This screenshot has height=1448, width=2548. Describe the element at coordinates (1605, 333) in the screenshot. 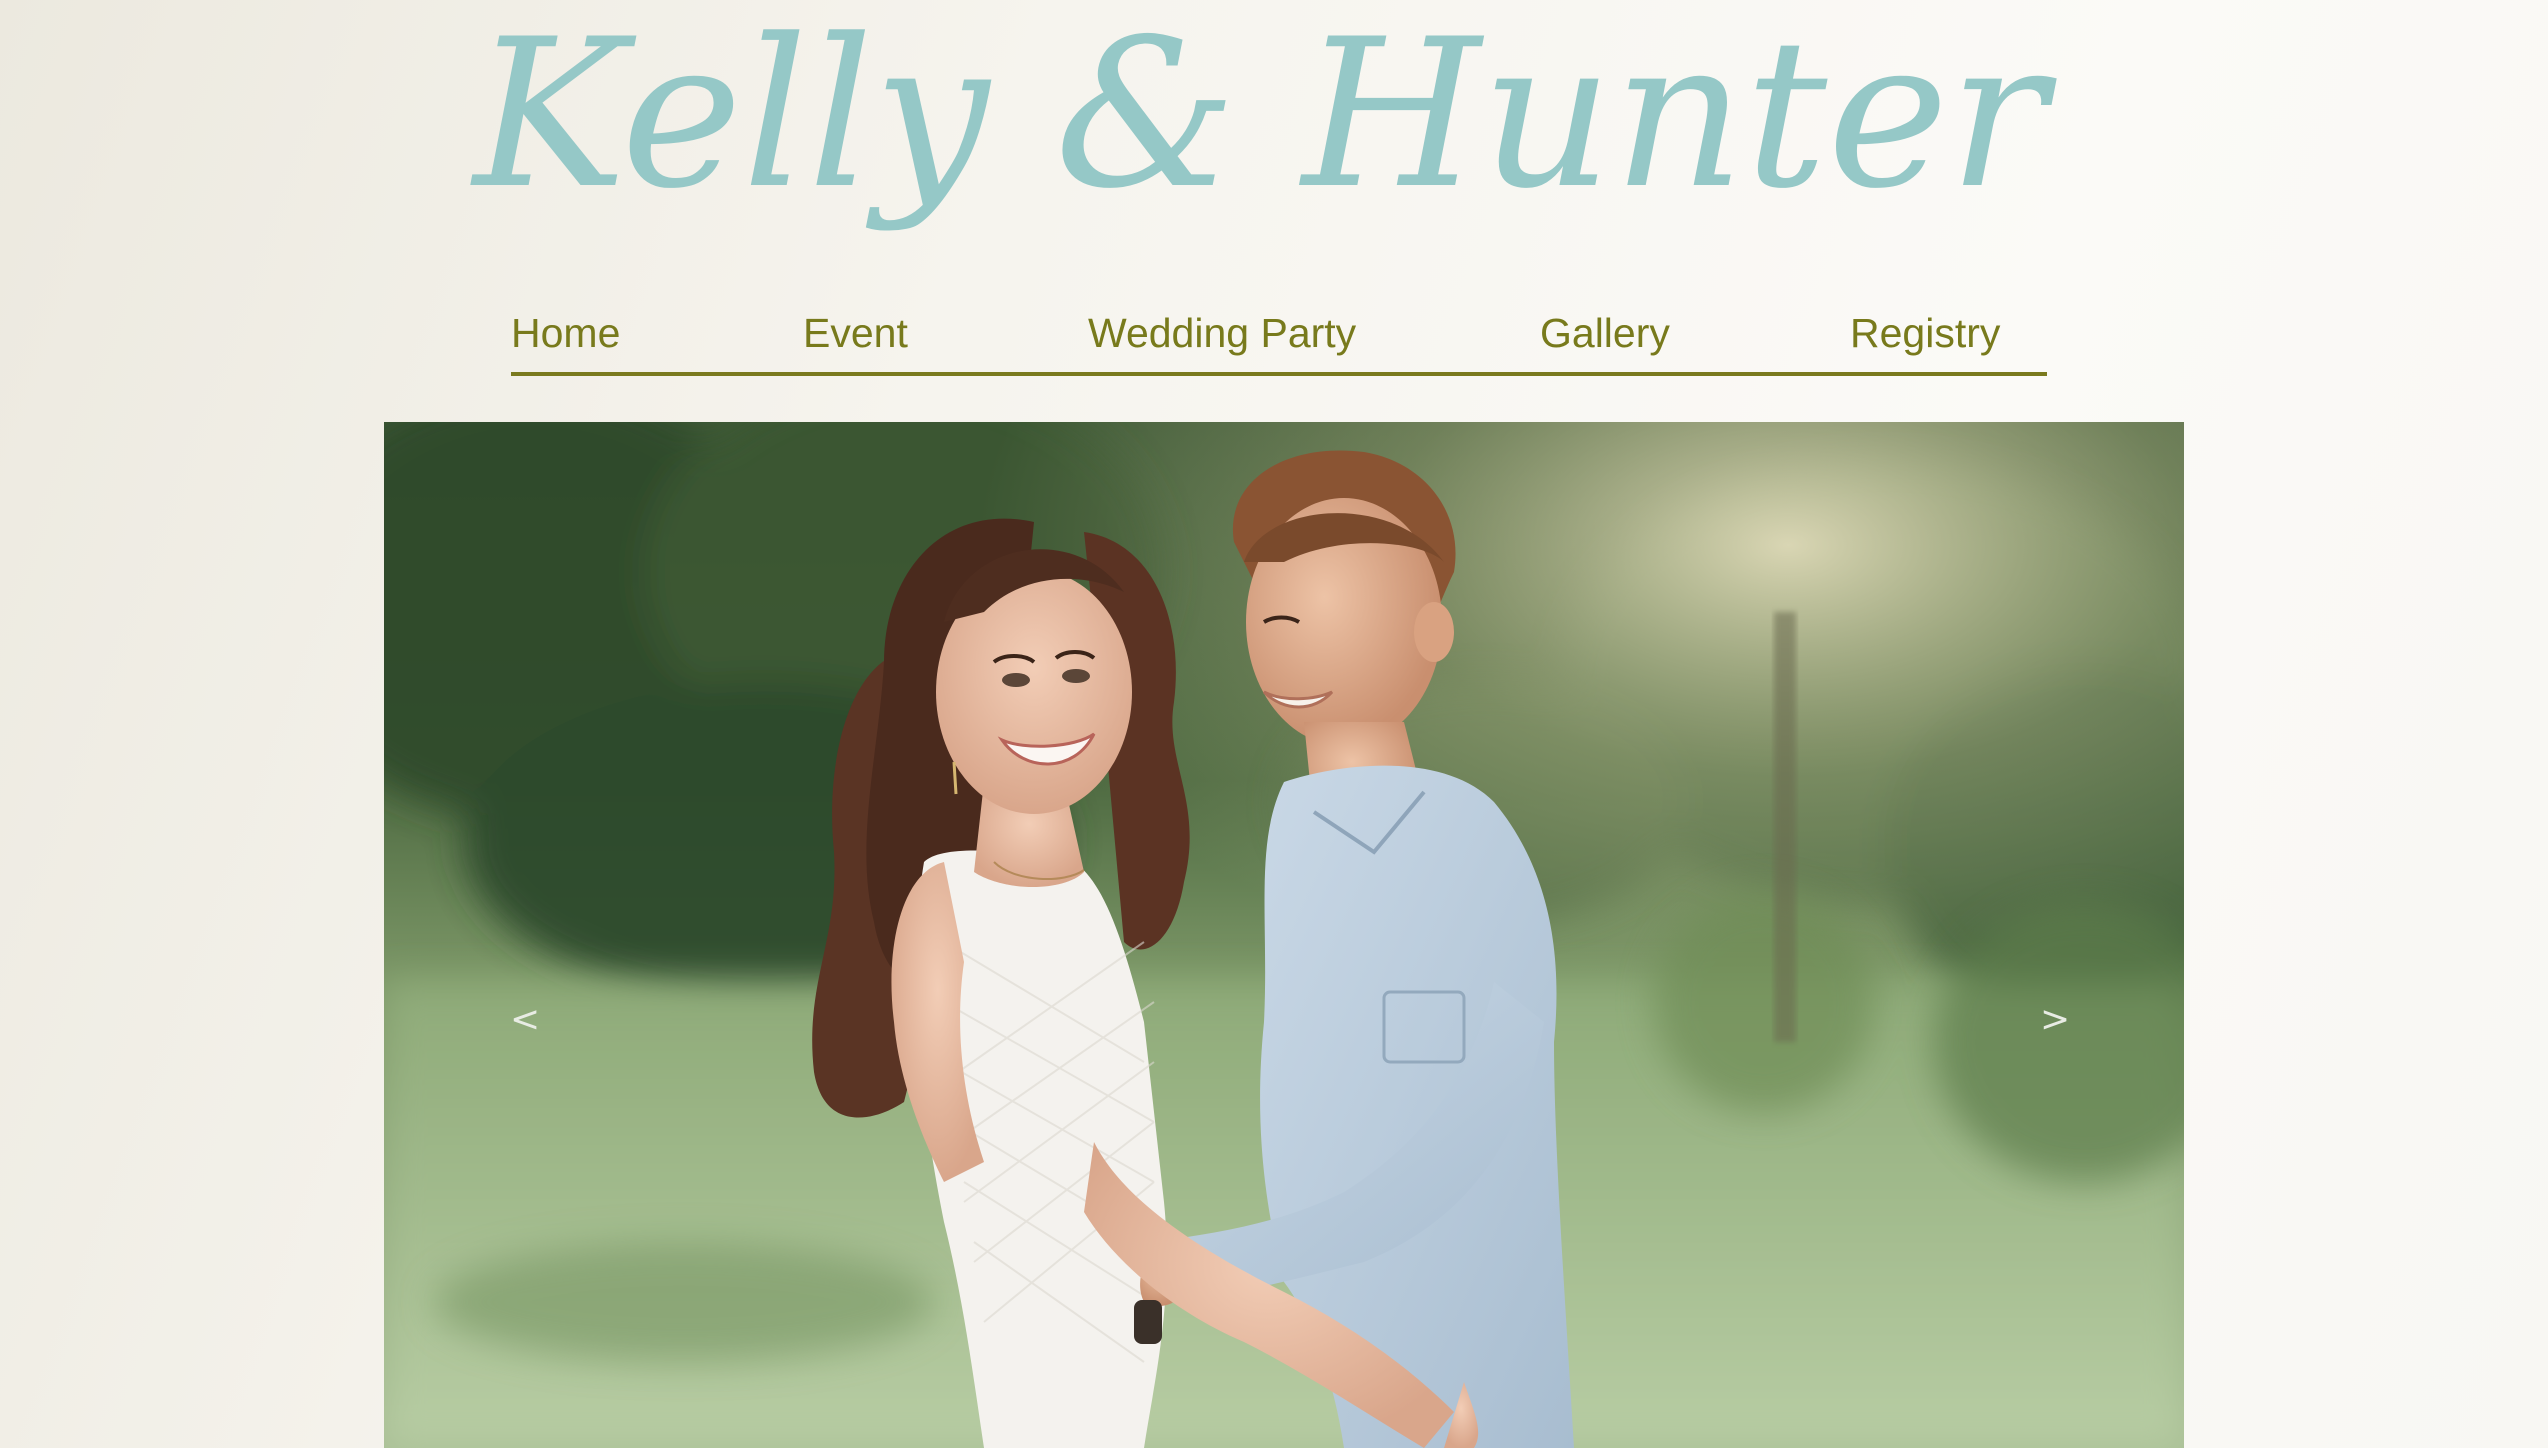

I see `nav-gallery: Gallery` at that location.